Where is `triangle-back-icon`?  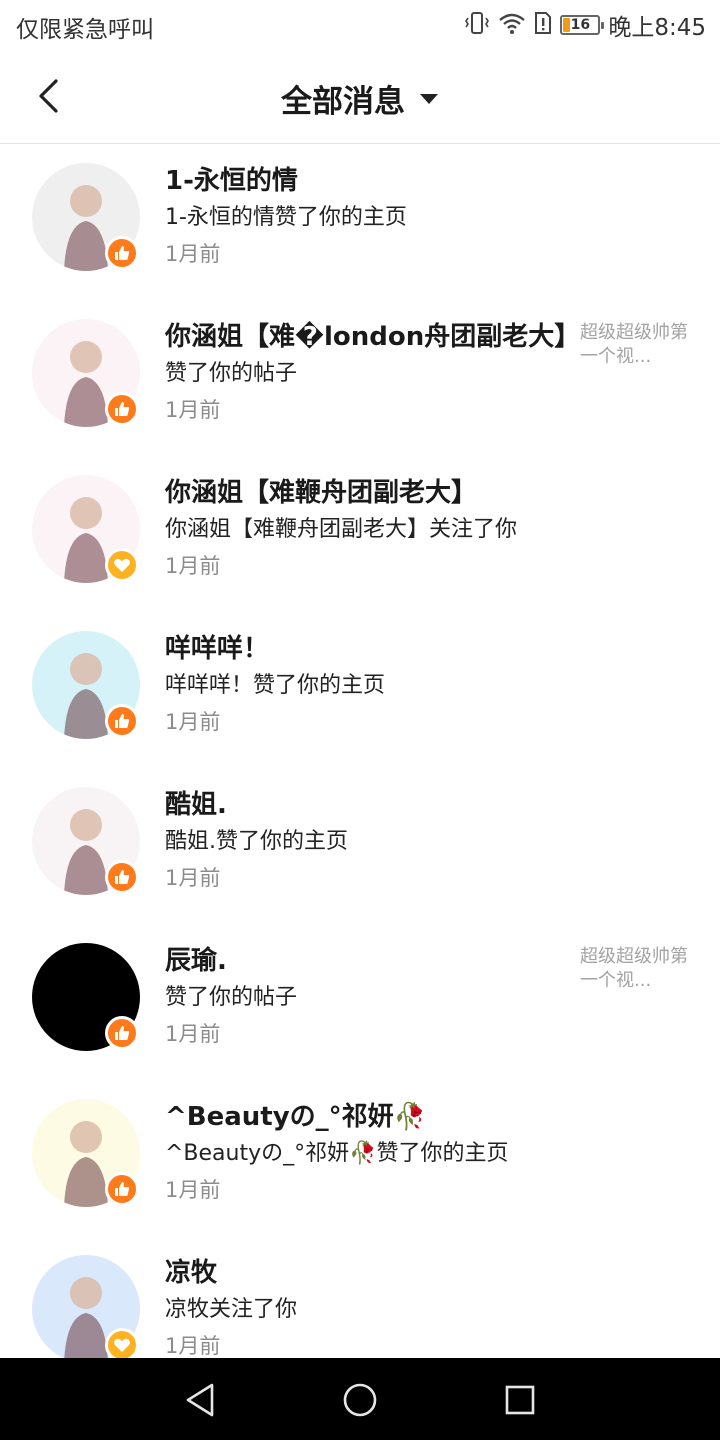 triangle-back-icon is located at coordinates (200, 1400).